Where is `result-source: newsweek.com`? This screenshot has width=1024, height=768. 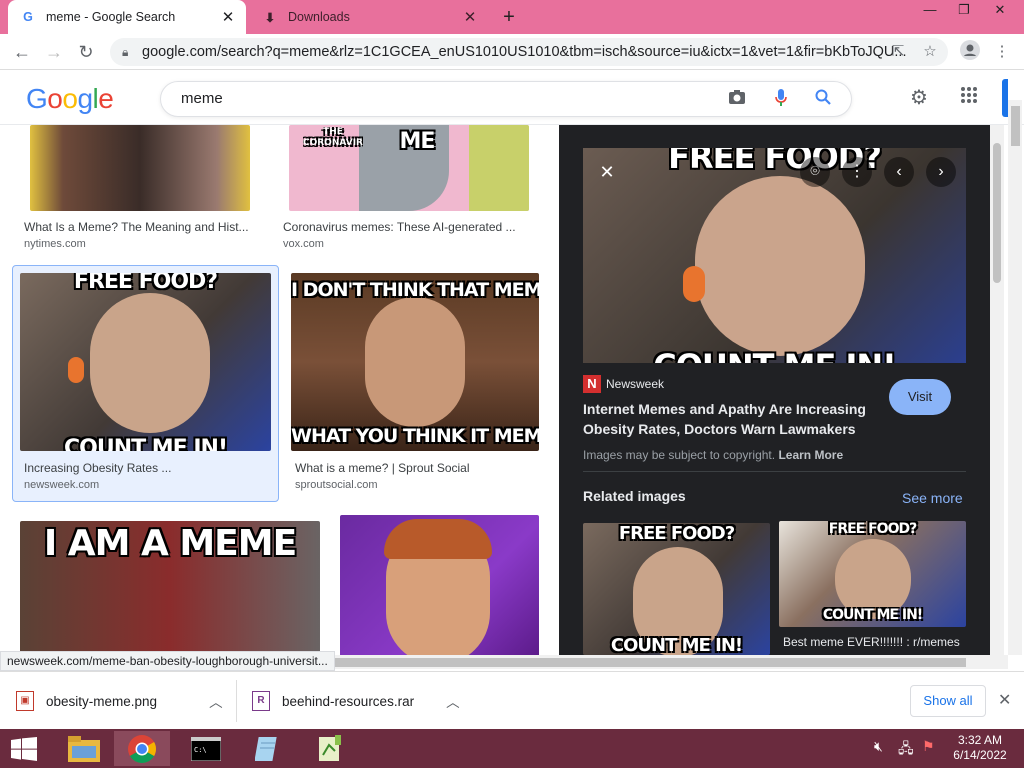 result-source: newsweek.com is located at coordinates (62, 485).